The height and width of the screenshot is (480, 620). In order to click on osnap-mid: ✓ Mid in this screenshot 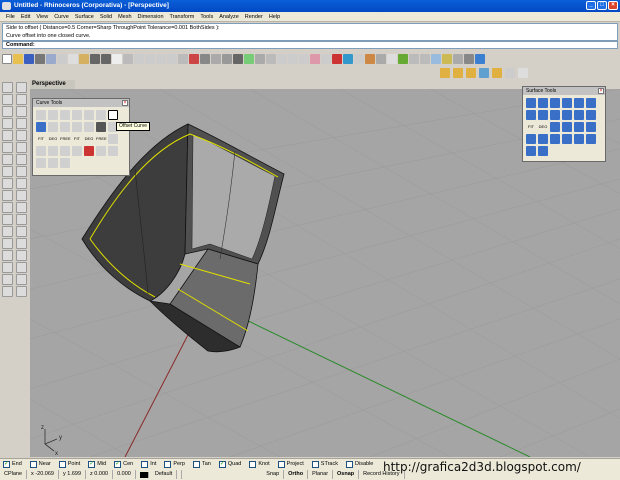, I will do `click(97, 464)`.